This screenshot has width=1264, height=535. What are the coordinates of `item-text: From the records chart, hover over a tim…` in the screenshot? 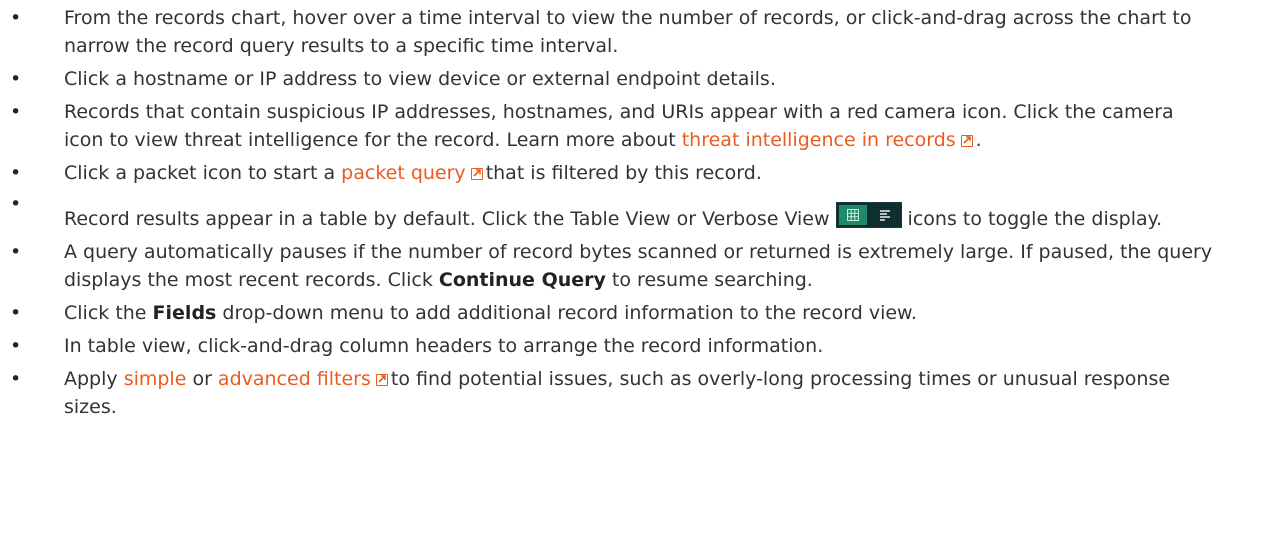 It's located at (628, 32).